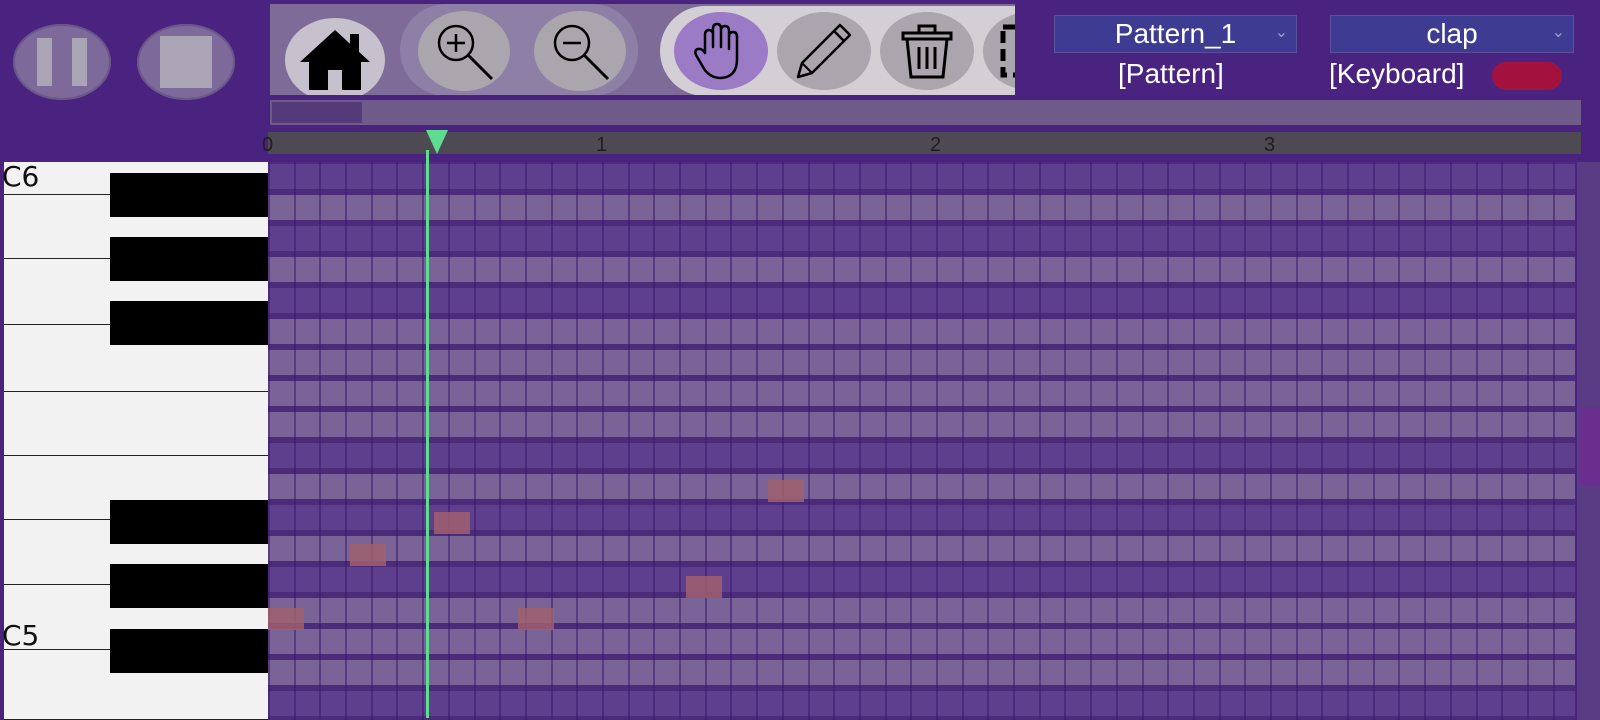 This screenshot has width=1600, height=720. I want to click on stop-button, so click(186, 62).